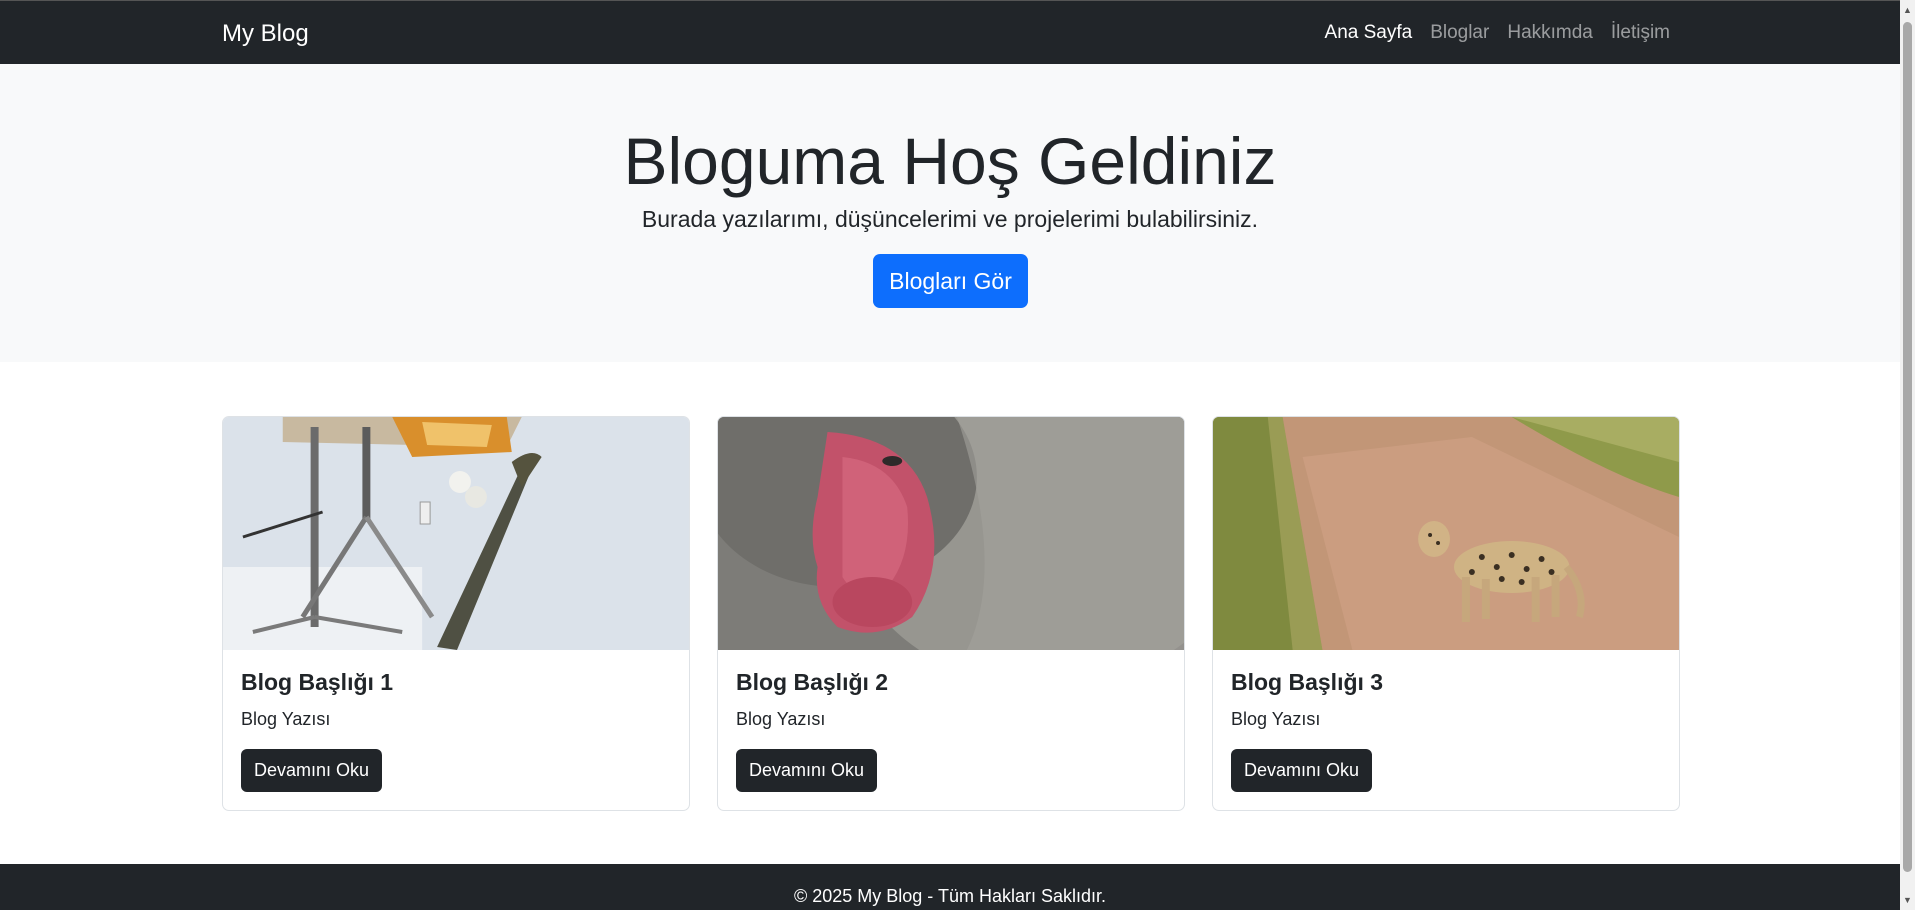 The width and height of the screenshot is (1915, 910). What do you see at coordinates (456, 533) in the screenshot?
I see `card-image-lab-equipment` at bounding box center [456, 533].